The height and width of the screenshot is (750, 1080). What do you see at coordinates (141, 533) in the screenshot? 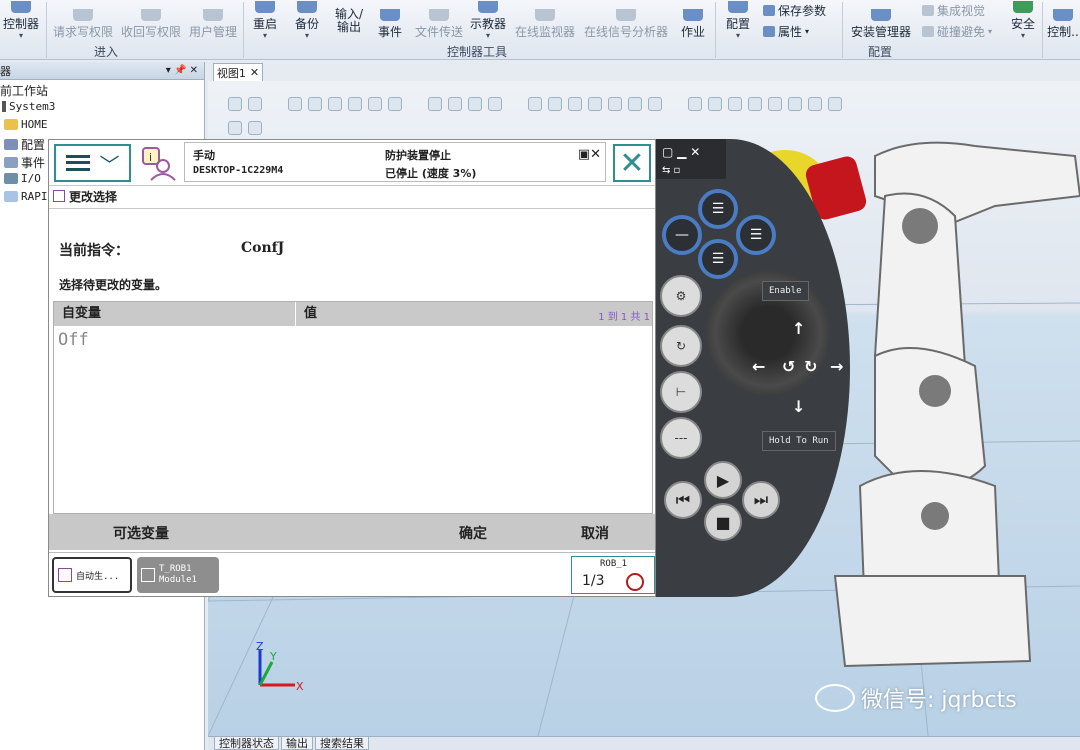
I see `optional-arguments-button: 可选变量` at bounding box center [141, 533].